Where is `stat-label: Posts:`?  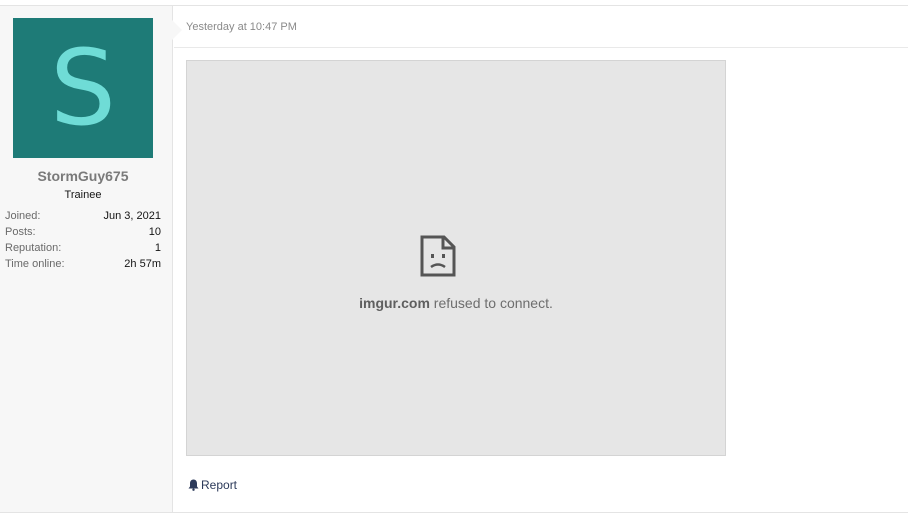
stat-label: Posts: is located at coordinates (20, 232).